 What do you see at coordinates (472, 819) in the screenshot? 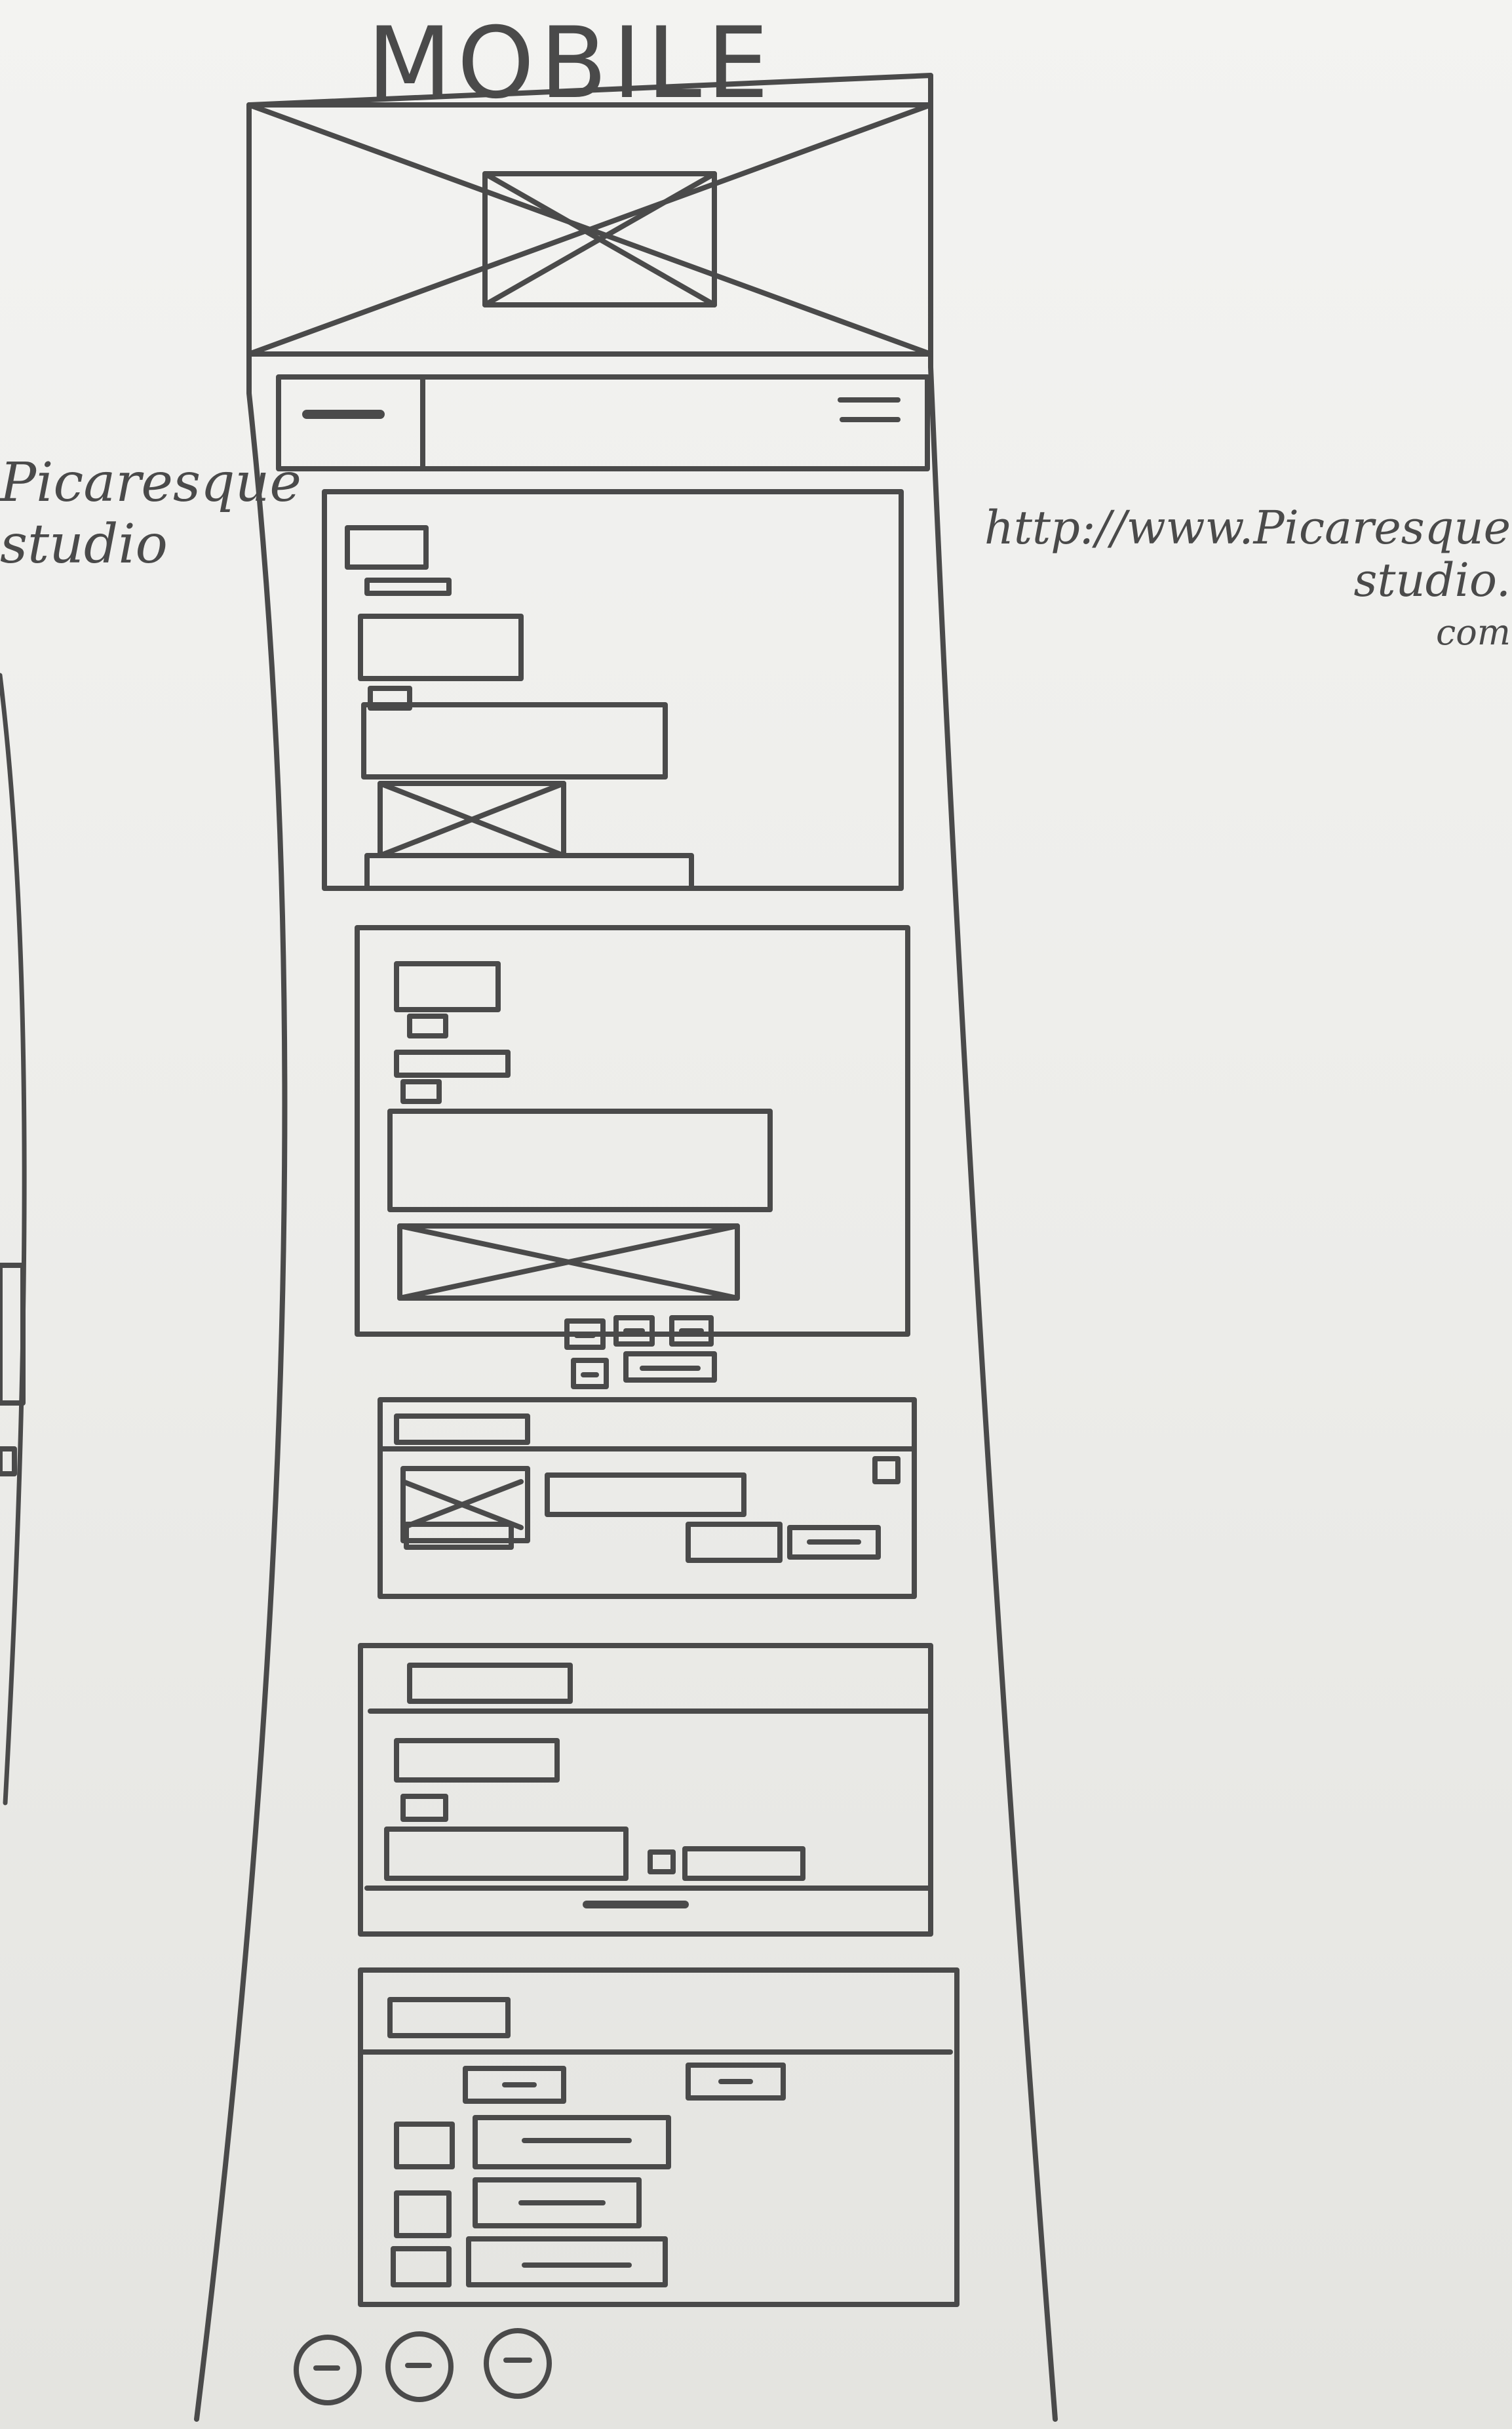
I see `intro-image-placeholder` at bounding box center [472, 819].